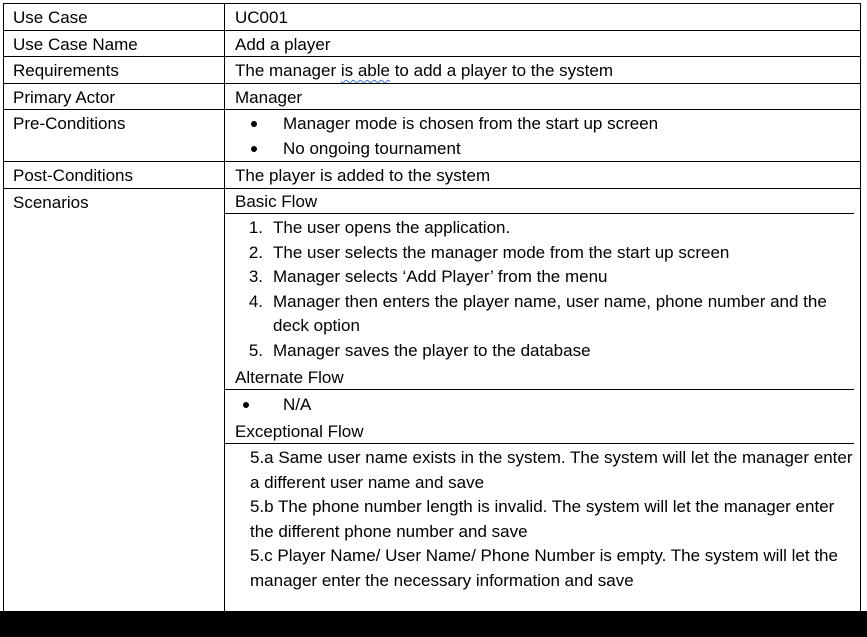 The height and width of the screenshot is (637, 867). What do you see at coordinates (432, 350) in the screenshot?
I see `step-text: Manager saves the player to the database` at bounding box center [432, 350].